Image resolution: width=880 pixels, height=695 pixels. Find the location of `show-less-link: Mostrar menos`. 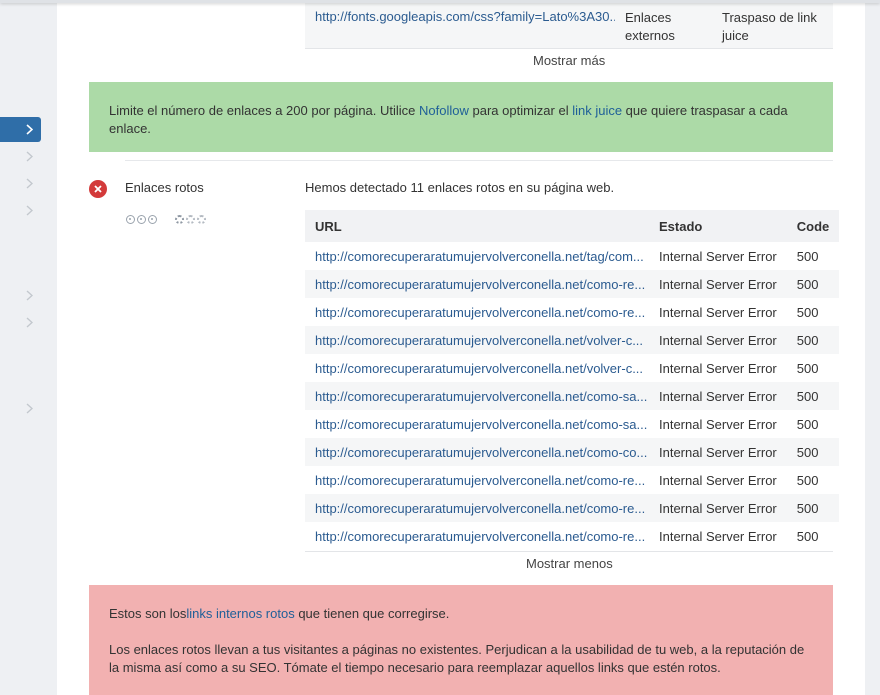

show-less-link: Mostrar menos is located at coordinates (569, 563).